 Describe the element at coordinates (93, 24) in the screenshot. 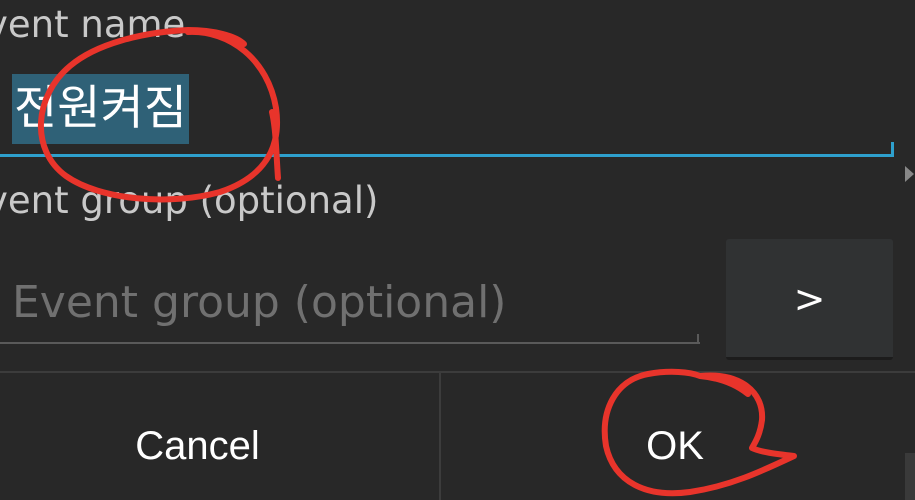

I see `event-name-label: vent name` at that location.